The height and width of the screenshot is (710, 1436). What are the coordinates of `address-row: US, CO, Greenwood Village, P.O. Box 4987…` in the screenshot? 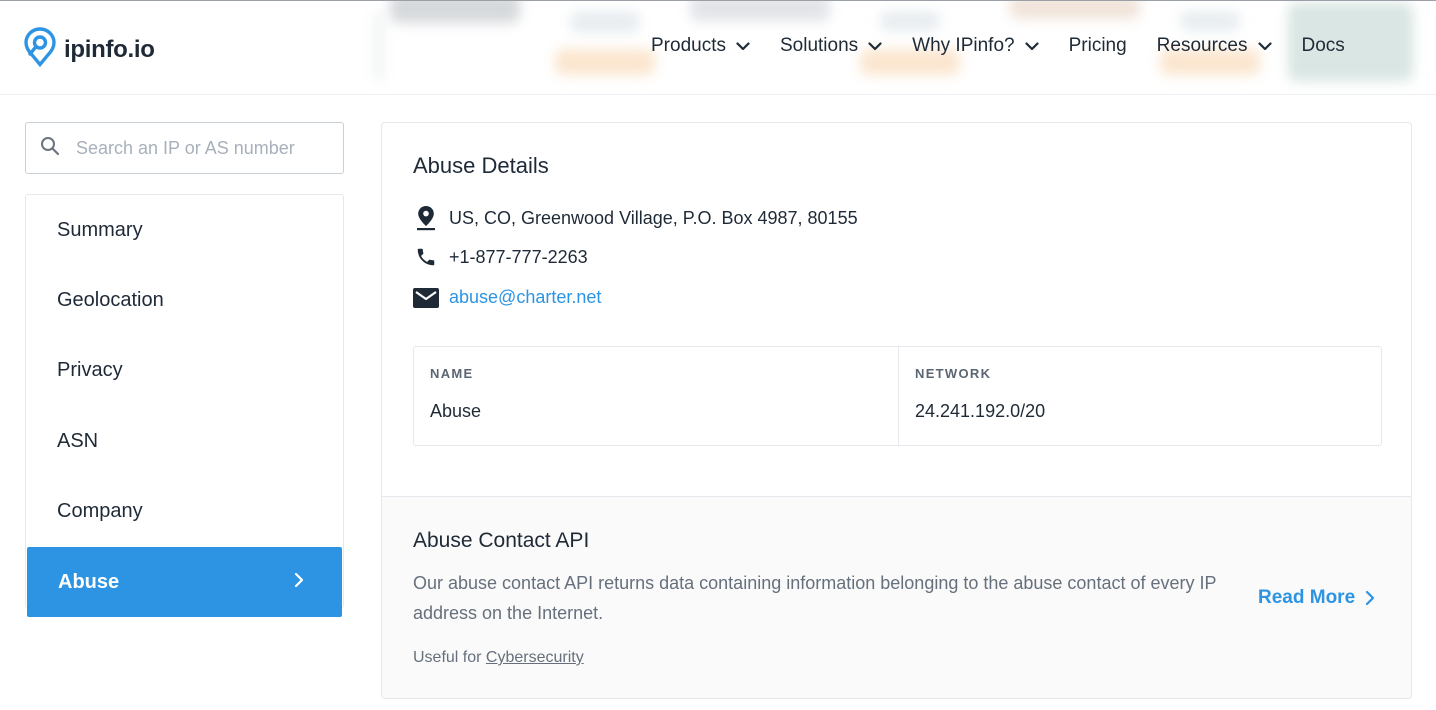 It's located at (635, 218).